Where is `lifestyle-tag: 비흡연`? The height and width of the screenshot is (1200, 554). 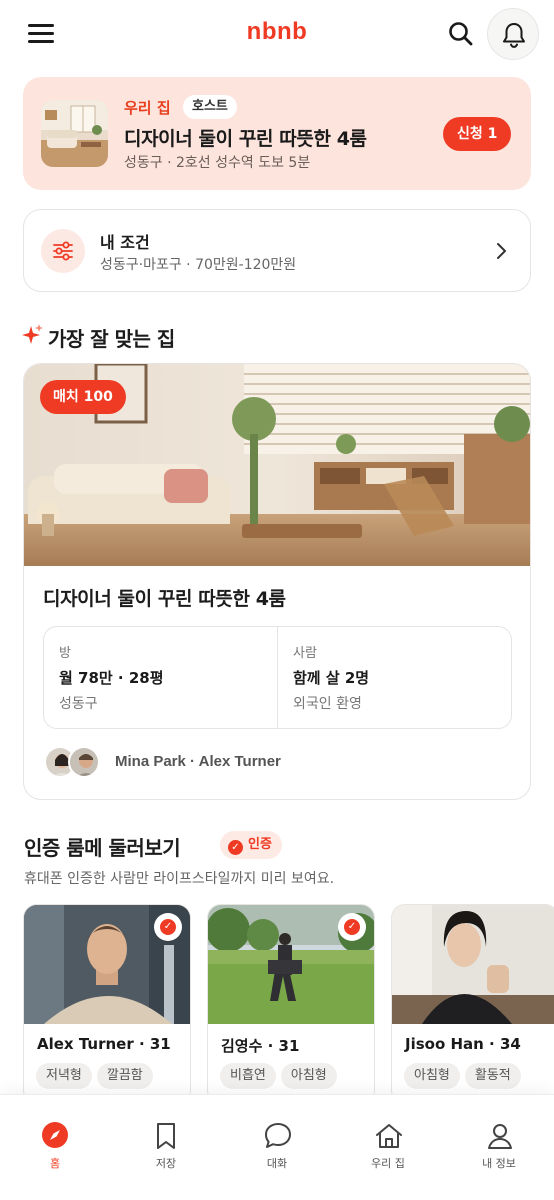
lifestyle-tag: 비흡연 is located at coordinates (248, 1076).